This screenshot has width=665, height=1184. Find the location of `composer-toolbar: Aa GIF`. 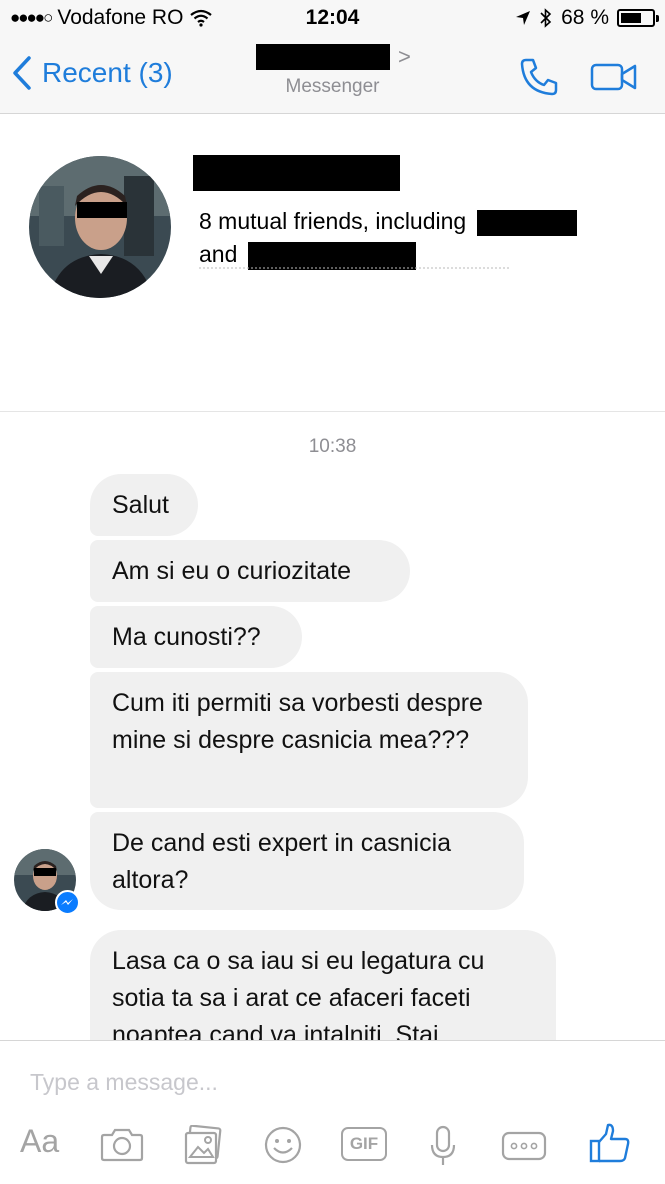

composer-toolbar: Aa GIF is located at coordinates (332, 1146).